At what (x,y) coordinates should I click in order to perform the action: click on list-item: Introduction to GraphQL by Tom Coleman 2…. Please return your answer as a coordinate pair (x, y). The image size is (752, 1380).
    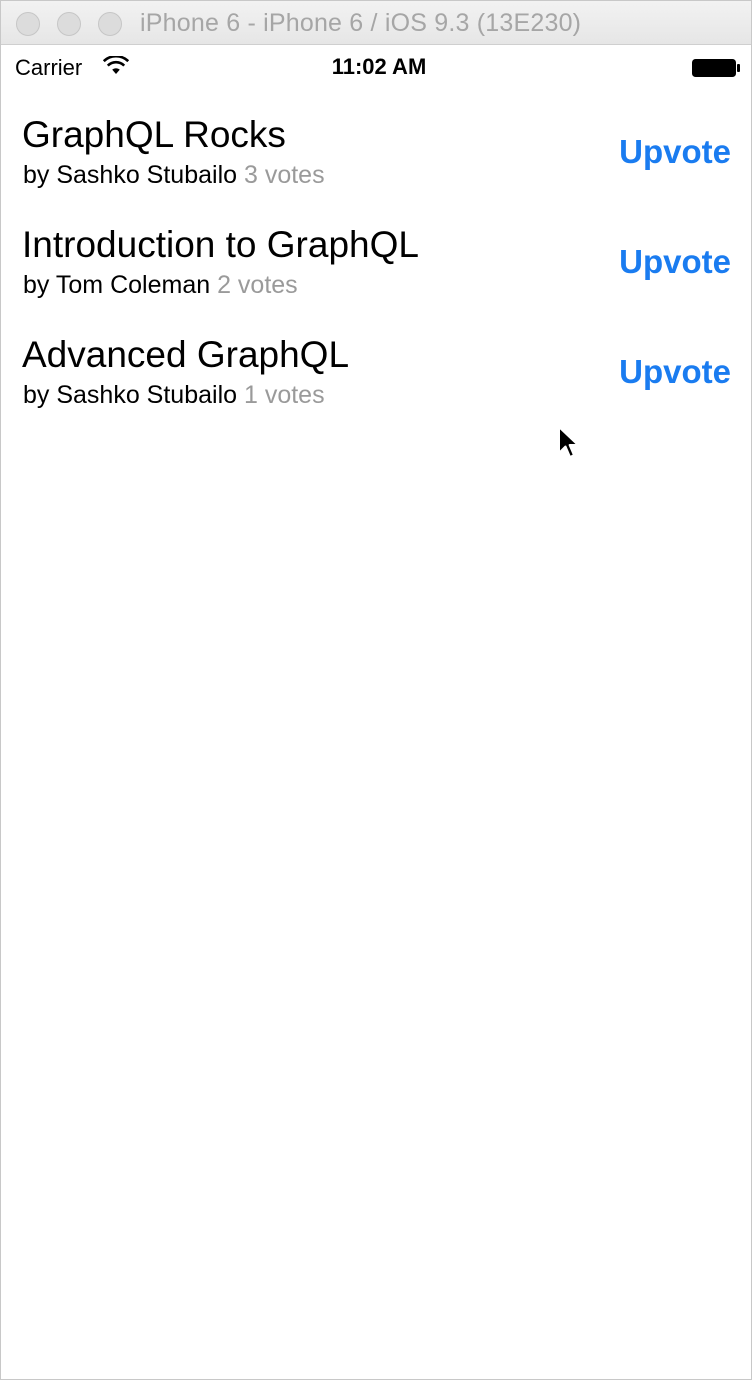
    Looking at the image, I should click on (376, 276).